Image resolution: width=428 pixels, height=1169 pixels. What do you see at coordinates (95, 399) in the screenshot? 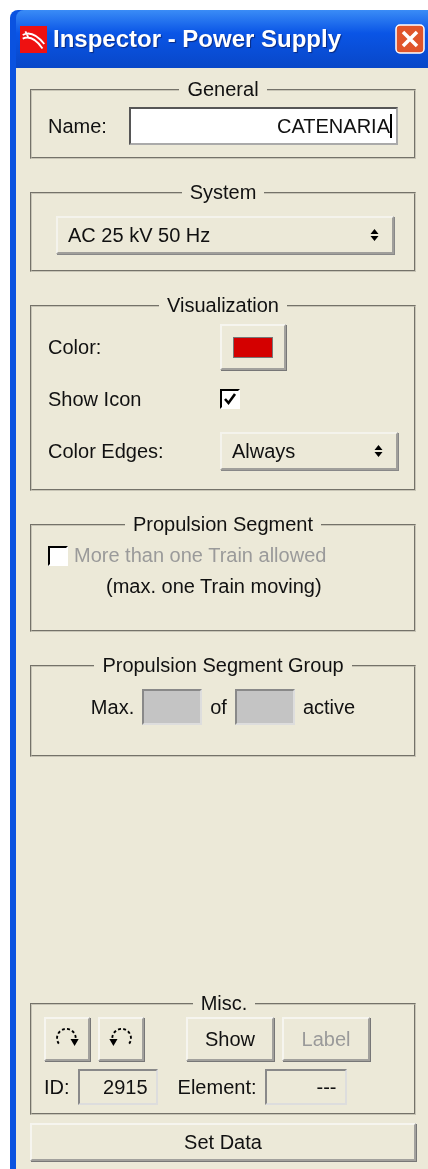
I see `show-icon-label: Show Icon` at bounding box center [95, 399].